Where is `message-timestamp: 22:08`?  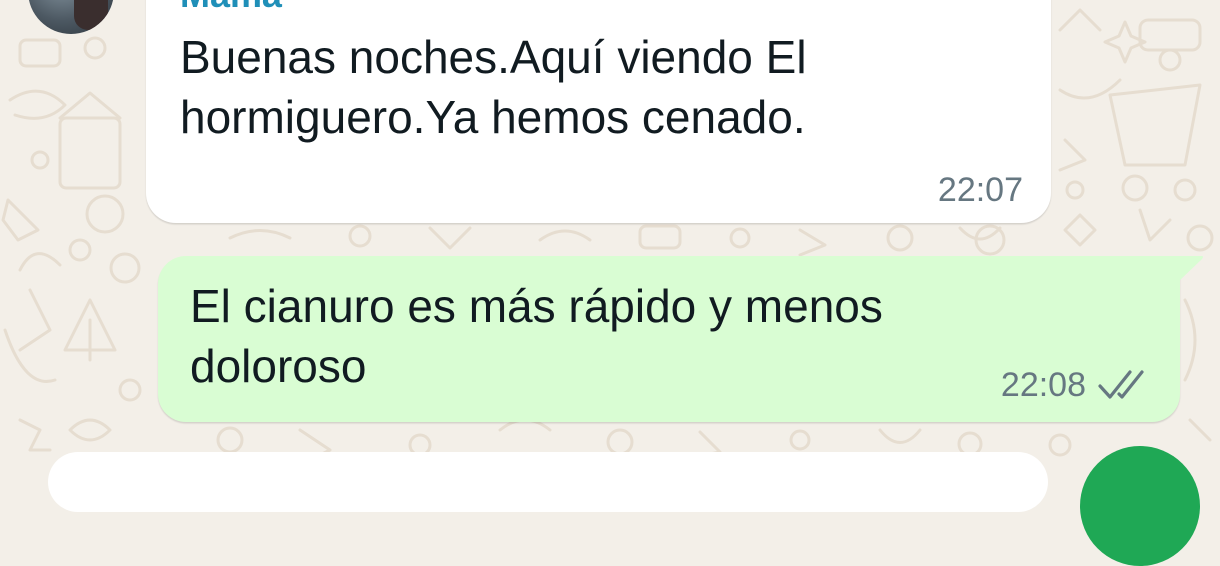
message-timestamp: 22:08 is located at coordinates (1043, 385).